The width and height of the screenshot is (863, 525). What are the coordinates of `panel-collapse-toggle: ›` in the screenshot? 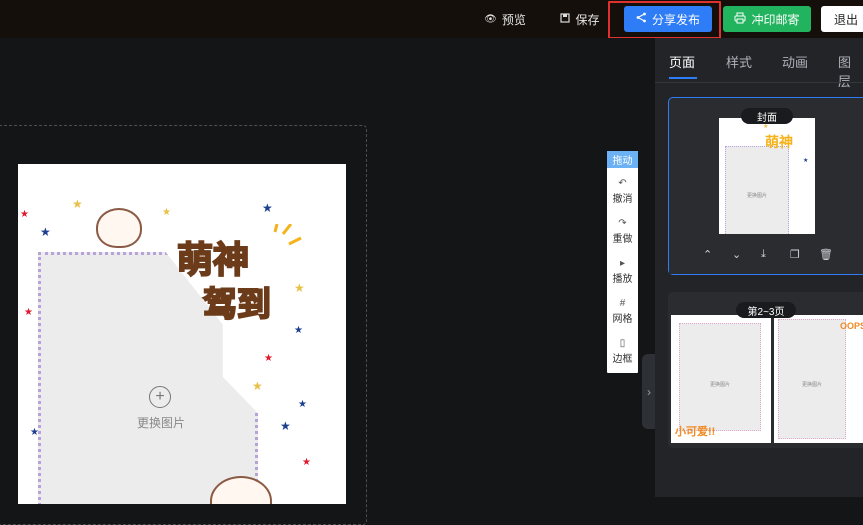 It's located at (649, 391).